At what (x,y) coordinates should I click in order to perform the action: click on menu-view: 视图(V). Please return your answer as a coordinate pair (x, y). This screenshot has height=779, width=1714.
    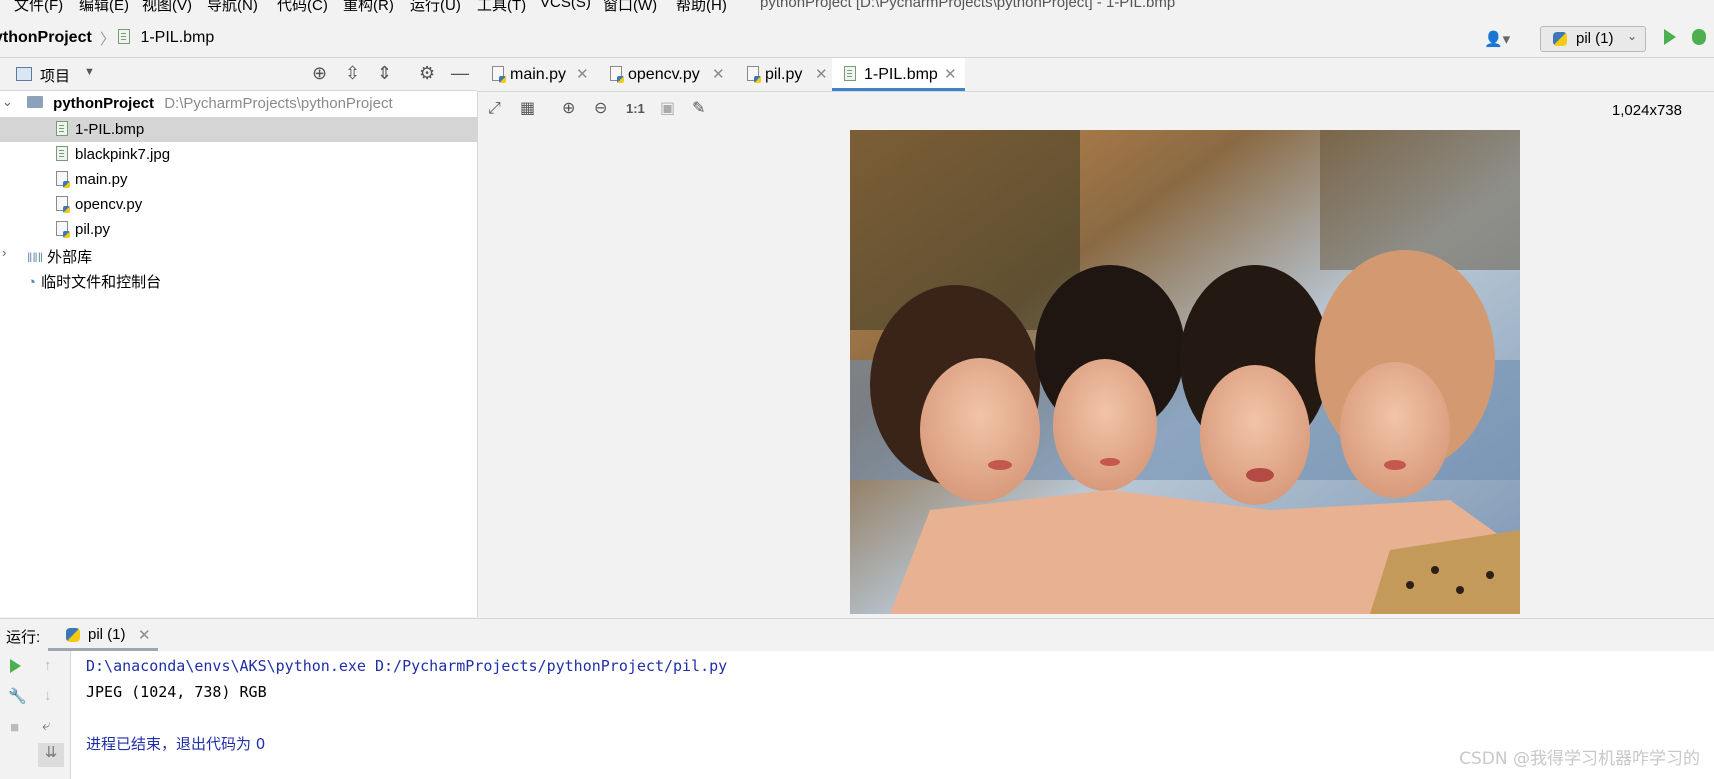
    Looking at the image, I should click on (167, 7).